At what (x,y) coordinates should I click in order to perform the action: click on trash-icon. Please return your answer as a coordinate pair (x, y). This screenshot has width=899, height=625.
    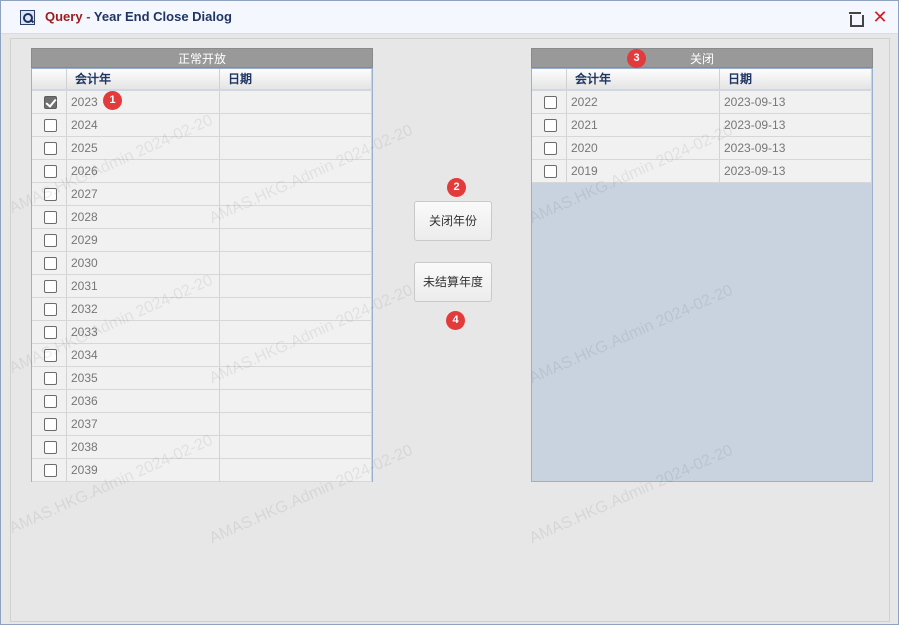
    Looking at the image, I should click on (856, 19).